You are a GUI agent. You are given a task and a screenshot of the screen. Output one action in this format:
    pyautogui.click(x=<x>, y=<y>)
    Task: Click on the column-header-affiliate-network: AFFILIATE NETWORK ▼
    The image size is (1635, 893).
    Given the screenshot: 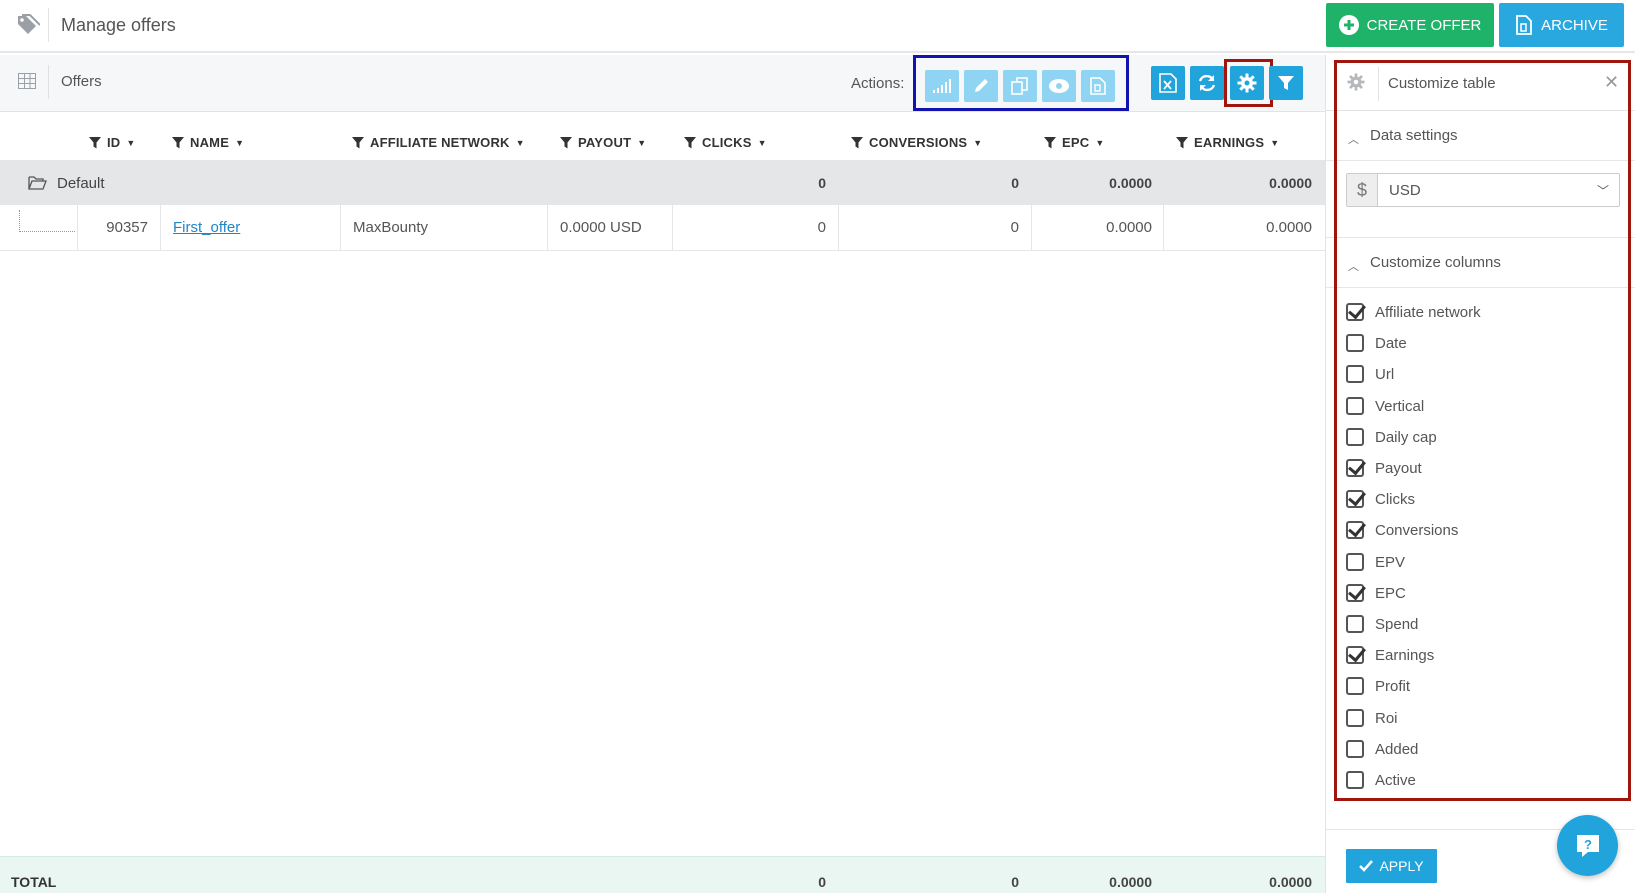 What is the action you would take?
    pyautogui.click(x=438, y=142)
    